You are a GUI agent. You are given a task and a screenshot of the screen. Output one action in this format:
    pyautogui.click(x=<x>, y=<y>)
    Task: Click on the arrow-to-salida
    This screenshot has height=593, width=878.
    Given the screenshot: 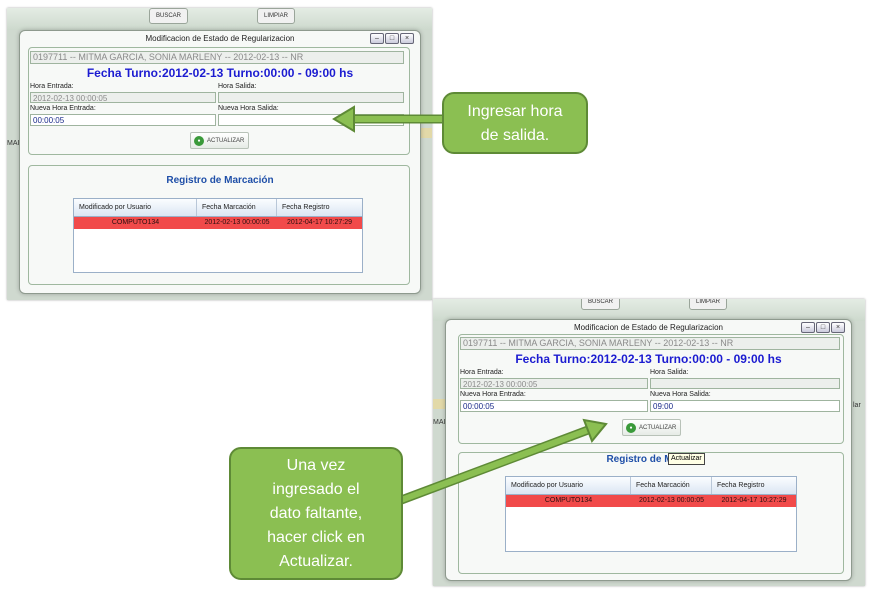 What is the action you would take?
    pyautogui.click(x=388, y=119)
    